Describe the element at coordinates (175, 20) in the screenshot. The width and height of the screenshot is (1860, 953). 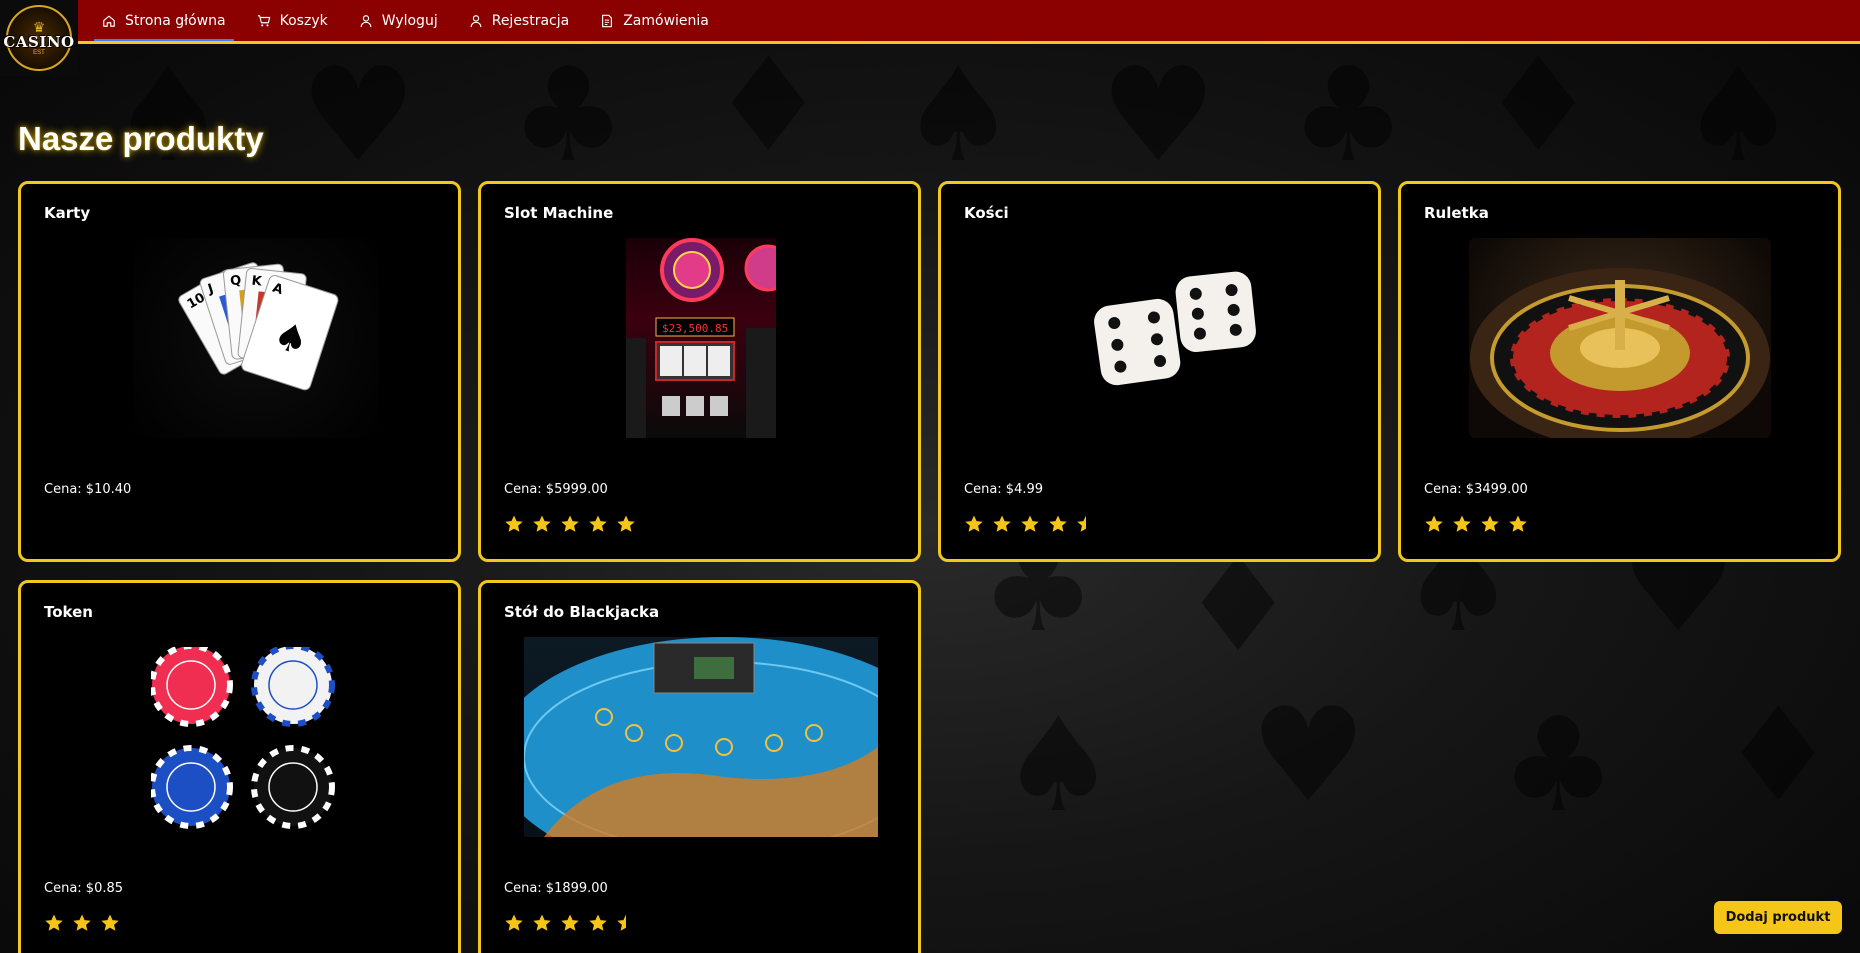
I see `nav-label: Strona główna` at that location.